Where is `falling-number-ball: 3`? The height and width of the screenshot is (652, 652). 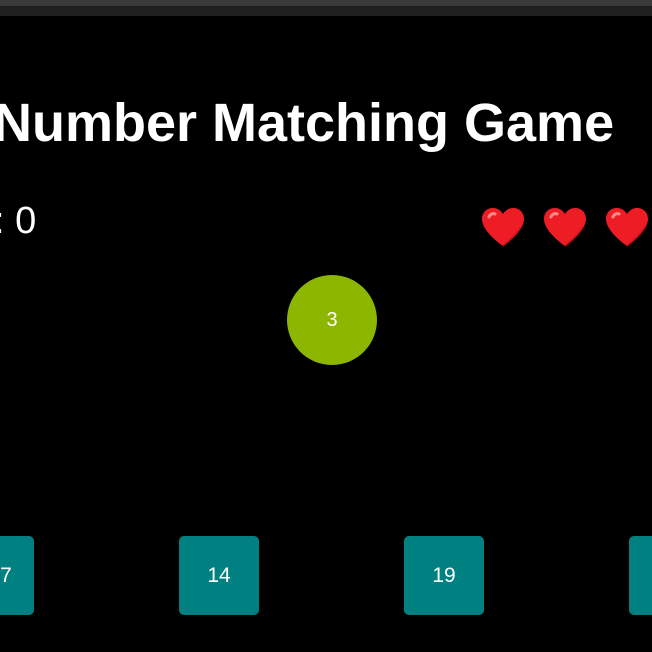
falling-number-ball: 3 is located at coordinates (332, 320).